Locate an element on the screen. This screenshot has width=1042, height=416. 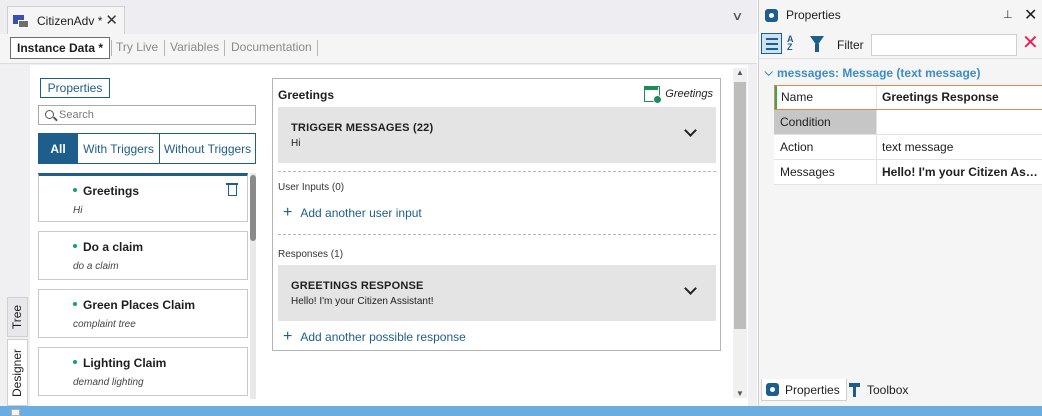
gear-icon is located at coordinates (772, 389).